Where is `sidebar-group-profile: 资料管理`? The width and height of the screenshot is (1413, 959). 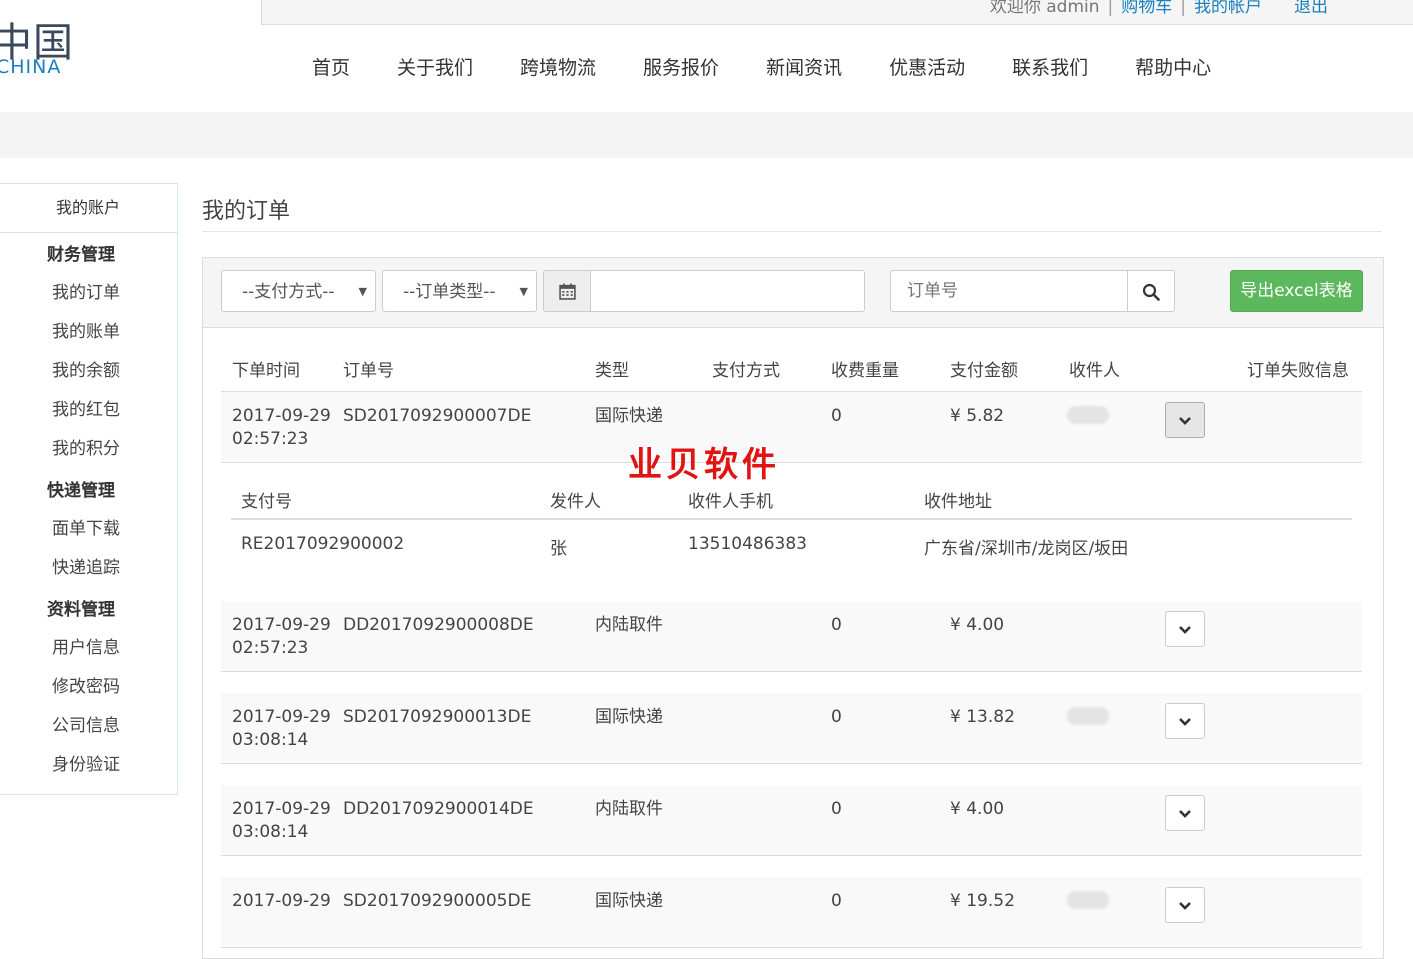 sidebar-group-profile: 资料管理 is located at coordinates (81, 610).